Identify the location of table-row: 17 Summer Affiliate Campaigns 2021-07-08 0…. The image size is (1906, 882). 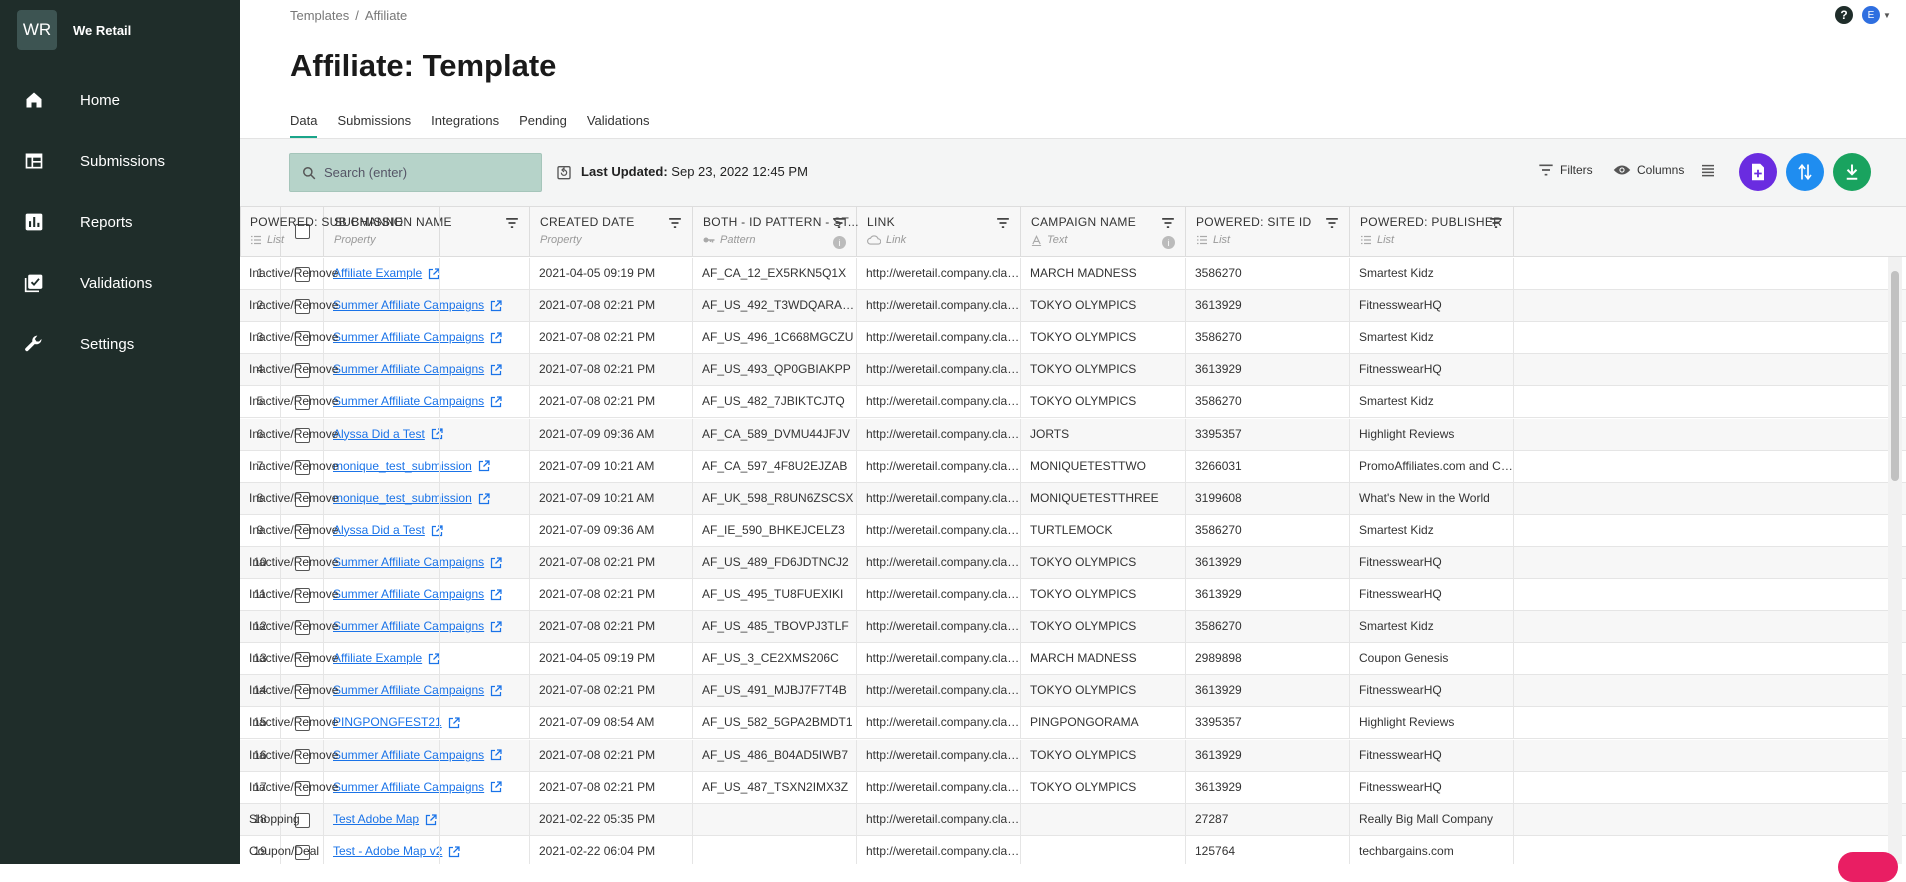
(1073, 787).